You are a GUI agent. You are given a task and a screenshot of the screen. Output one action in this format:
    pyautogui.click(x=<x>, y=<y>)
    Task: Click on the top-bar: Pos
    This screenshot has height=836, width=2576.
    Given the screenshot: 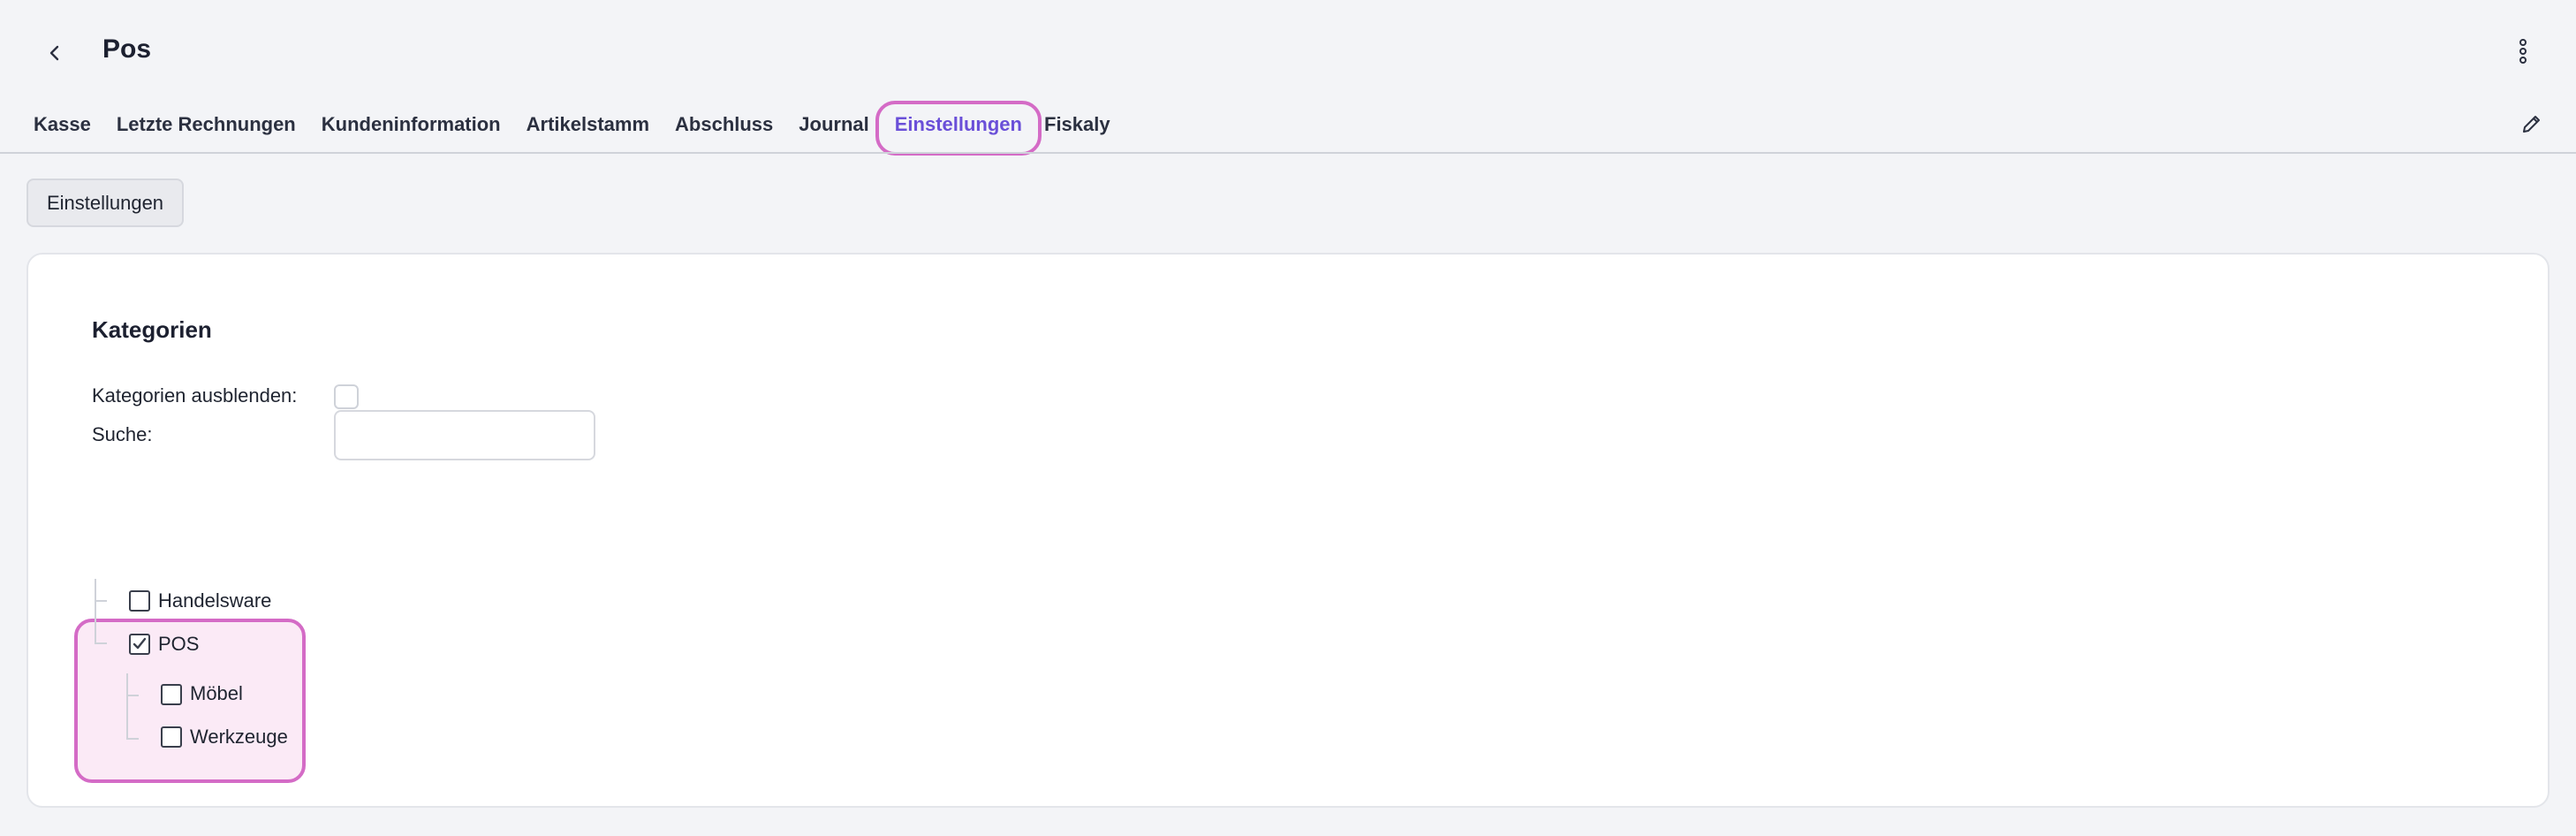 What is the action you would take?
    pyautogui.click(x=1288, y=51)
    